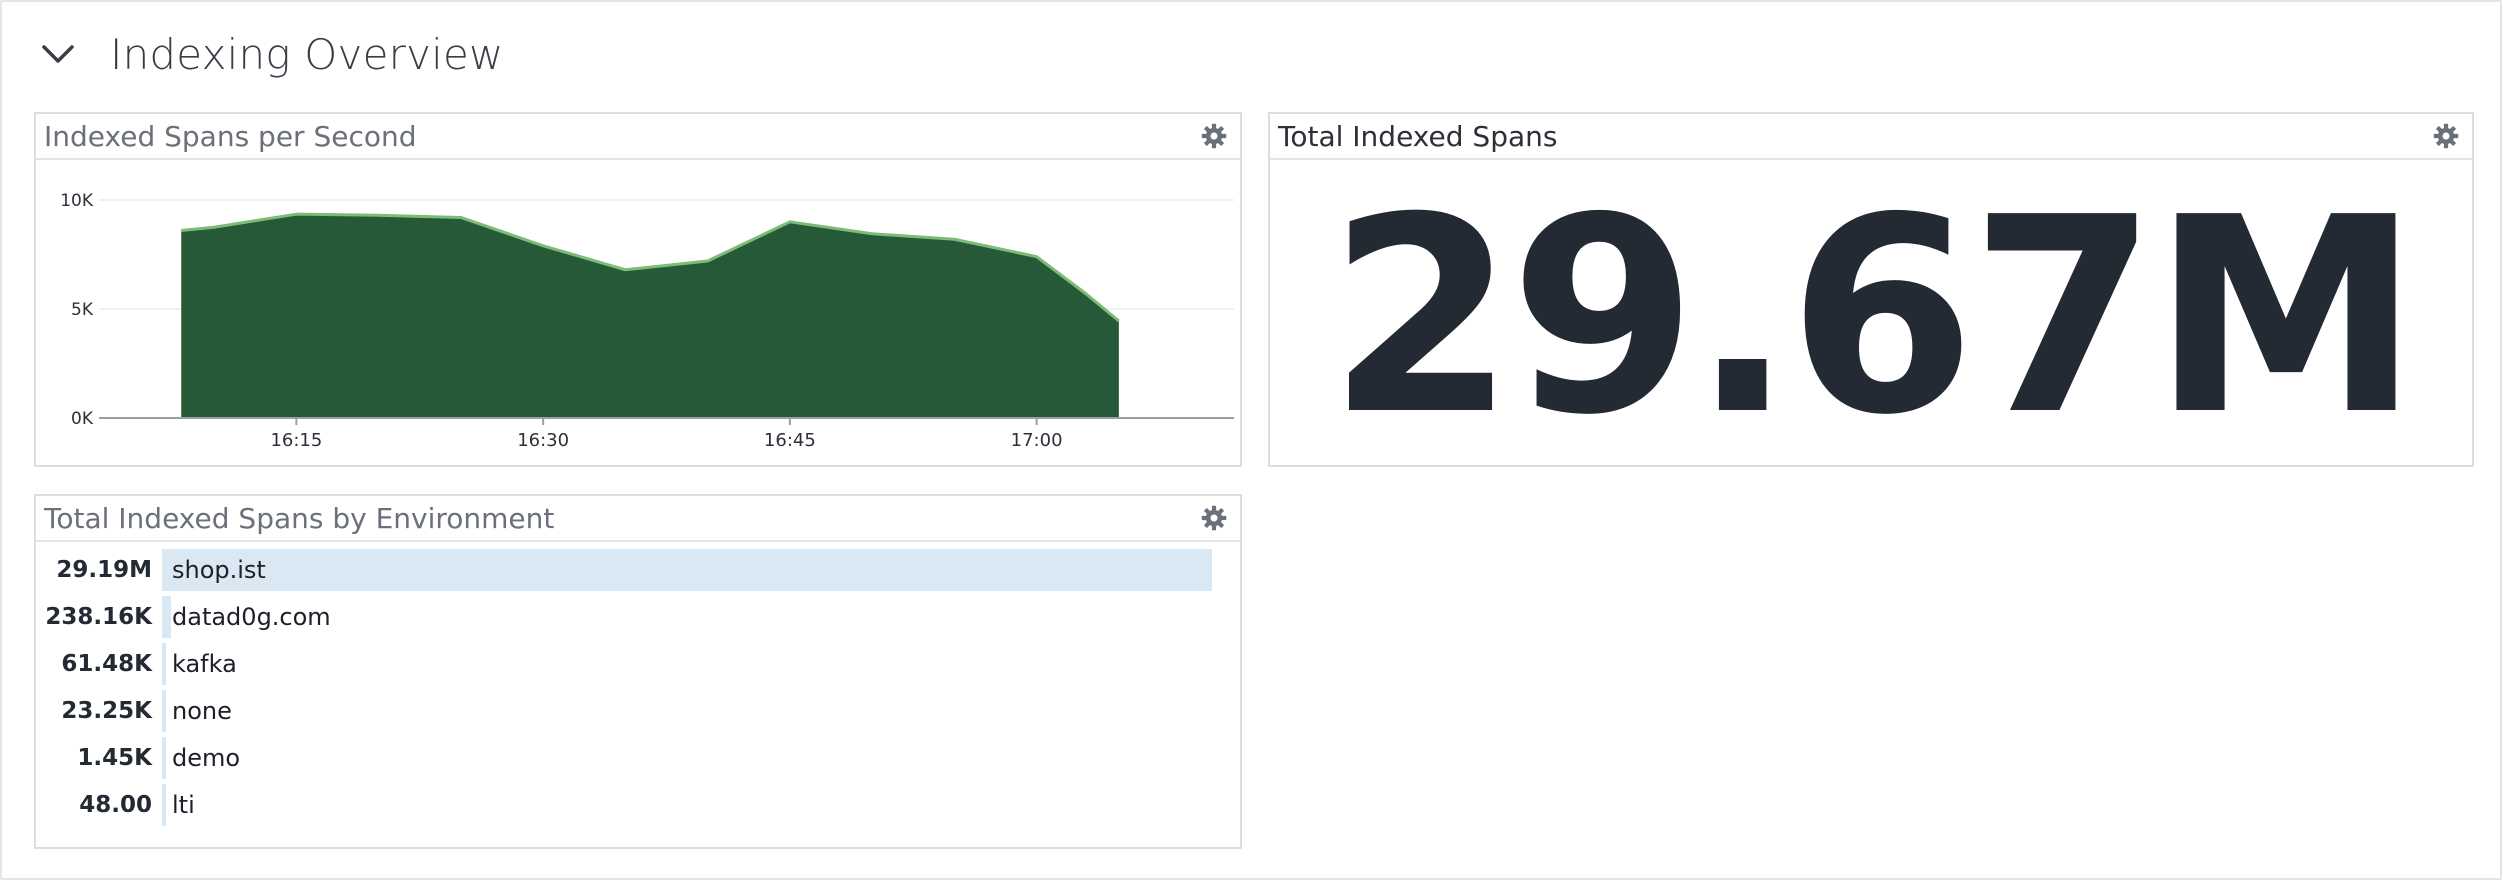 The height and width of the screenshot is (880, 2502). Describe the element at coordinates (183, 805) in the screenshot. I see `row-label: lti` at that location.